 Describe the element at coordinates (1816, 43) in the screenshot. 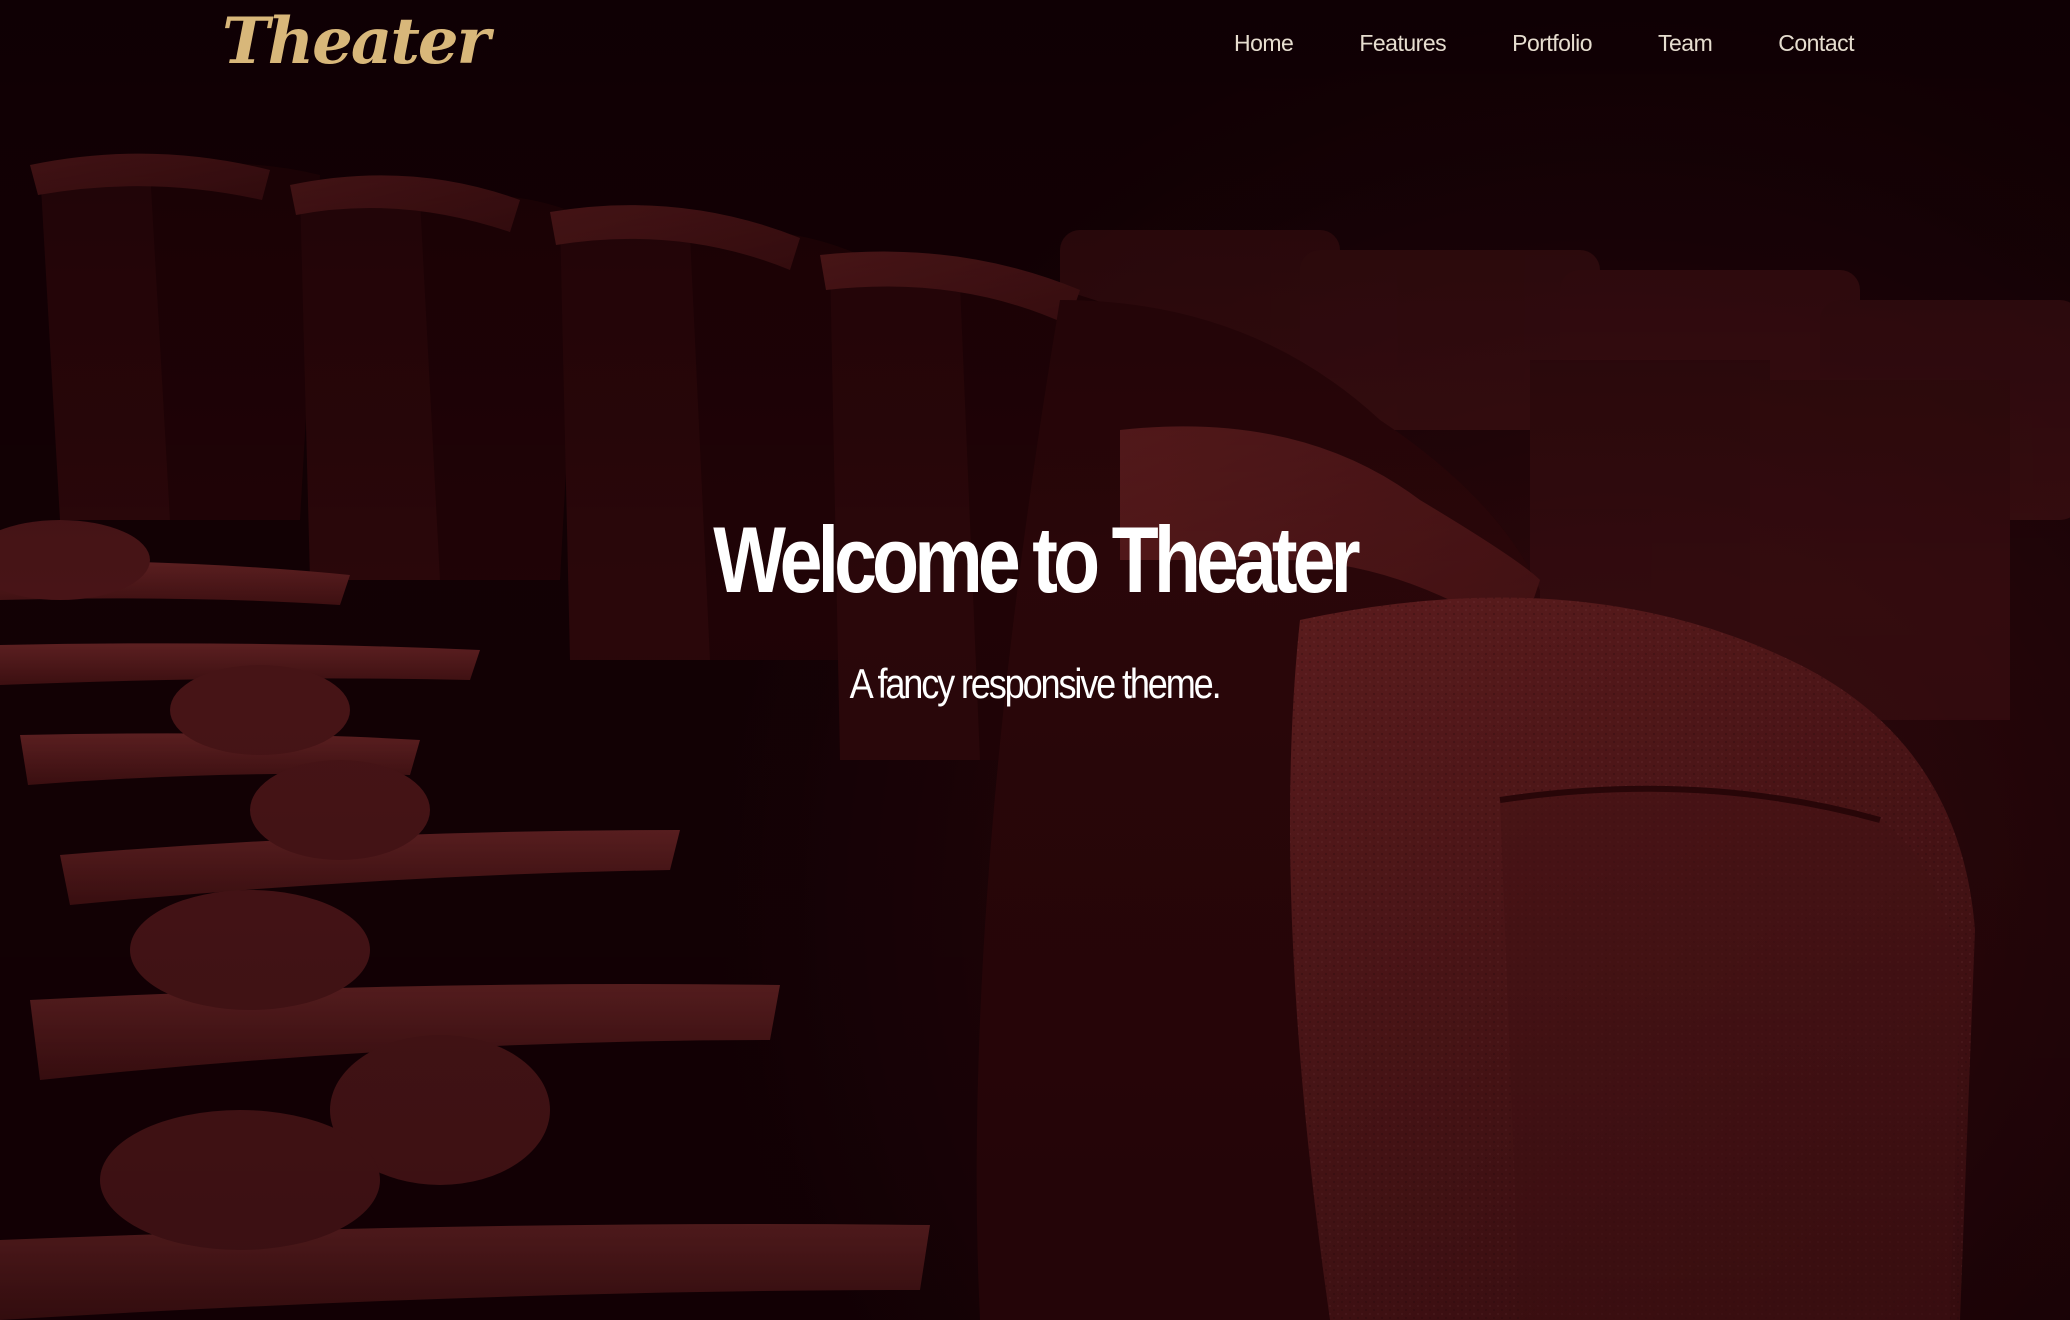

I see `nav-item-contact: Contact` at that location.